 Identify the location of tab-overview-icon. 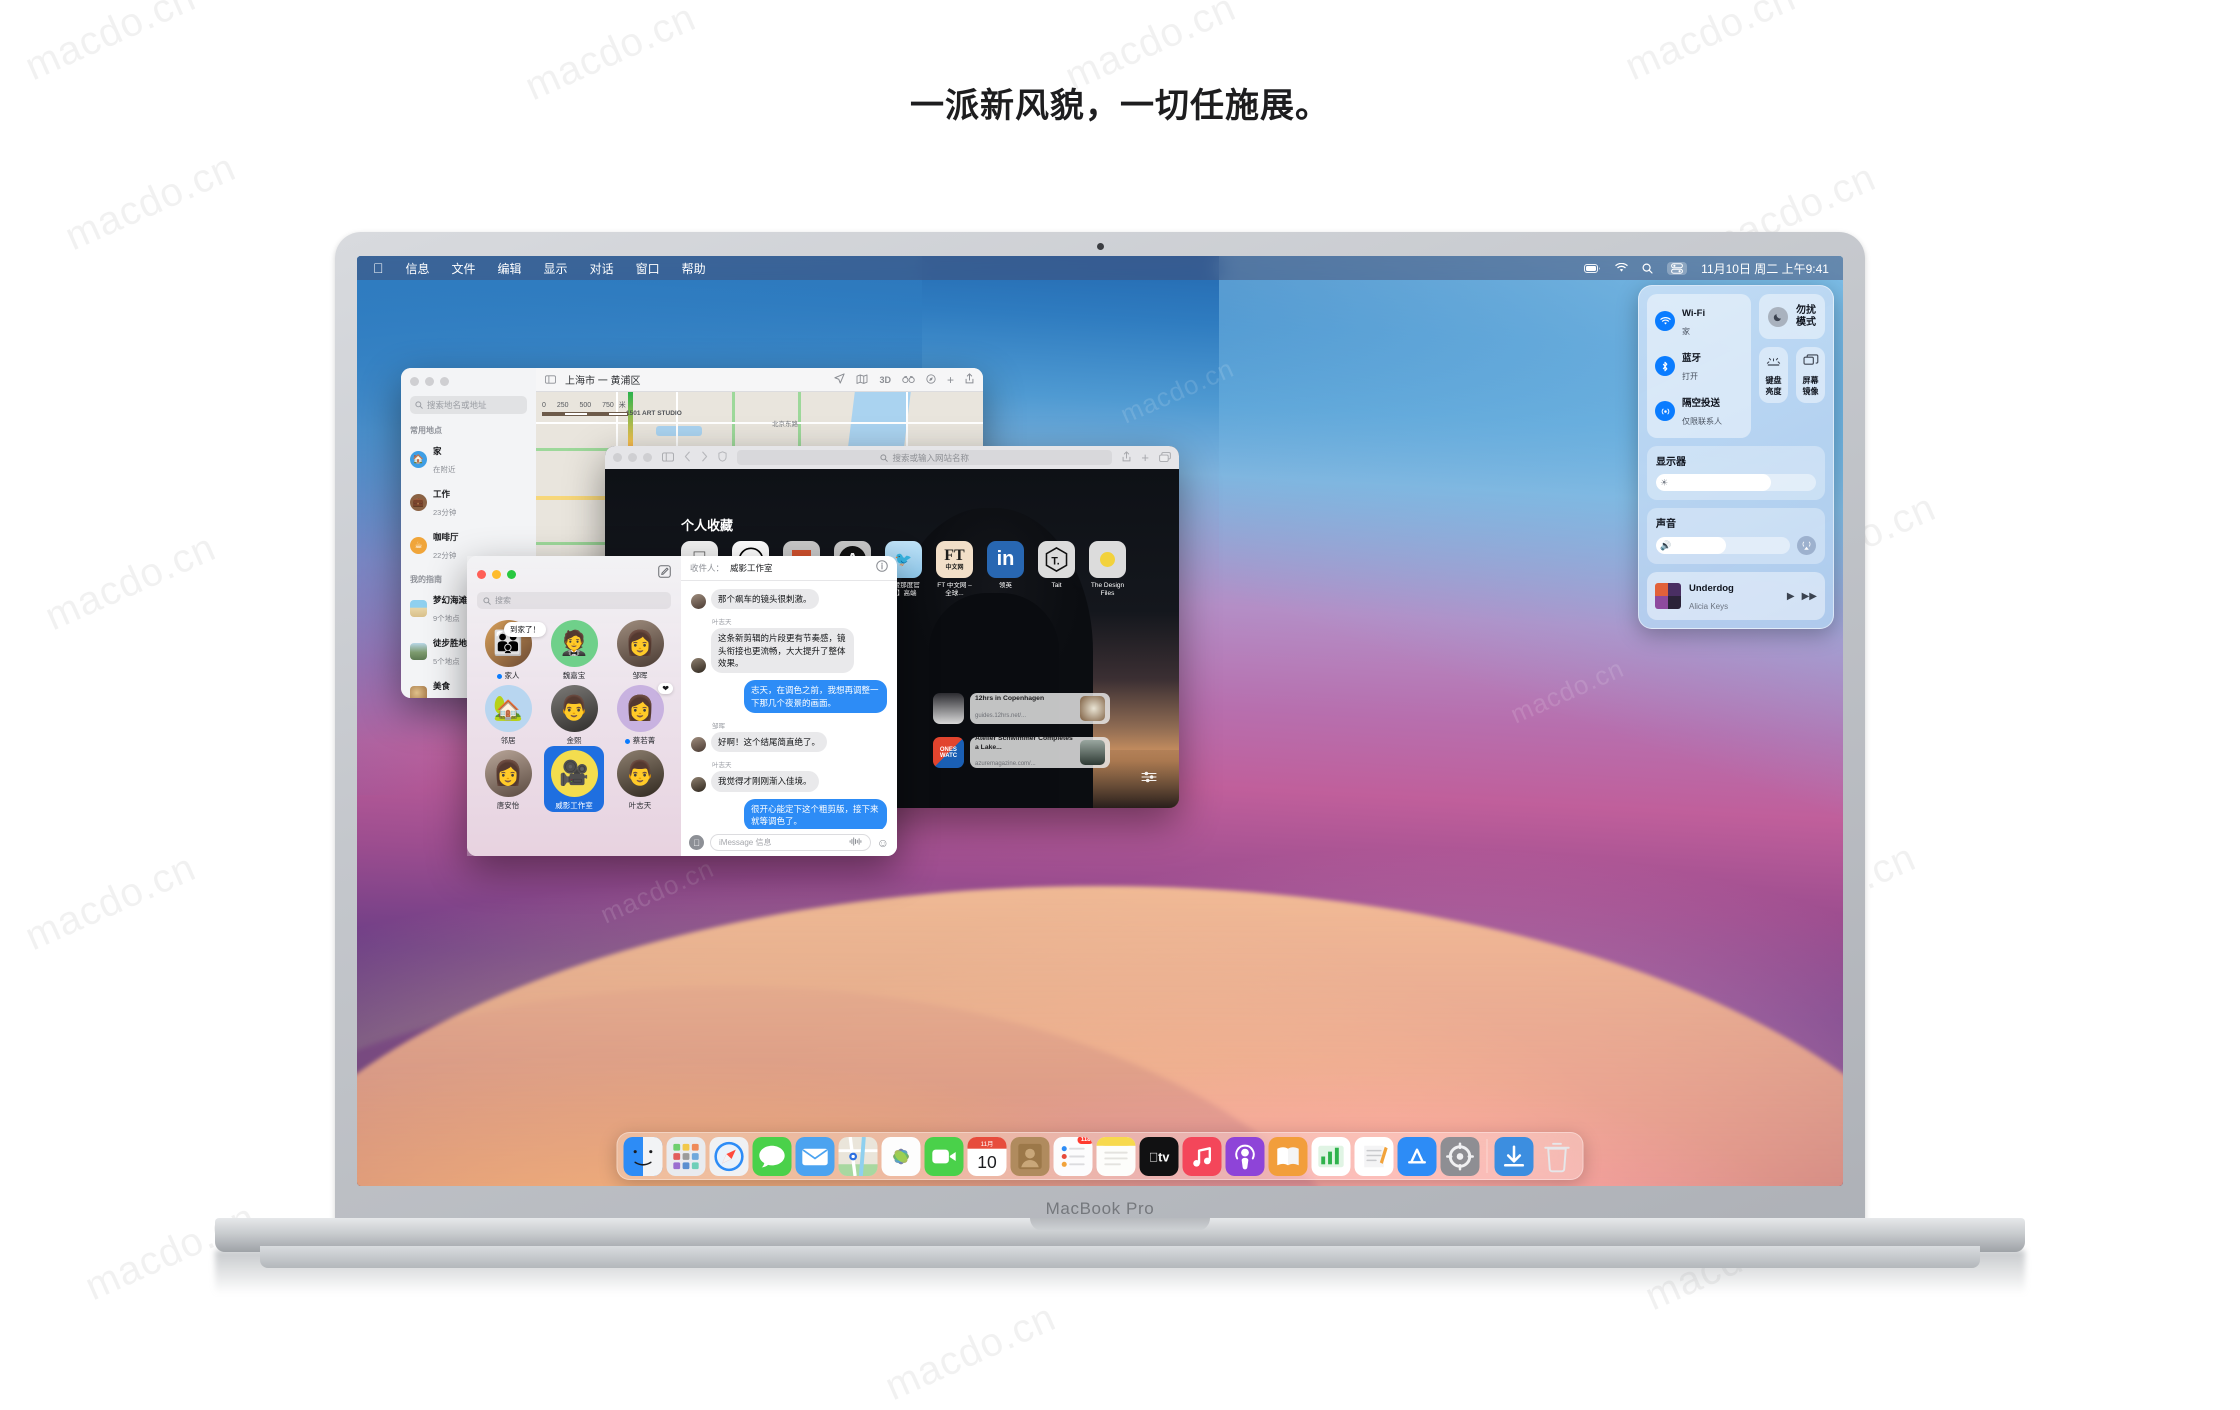
(1165, 458).